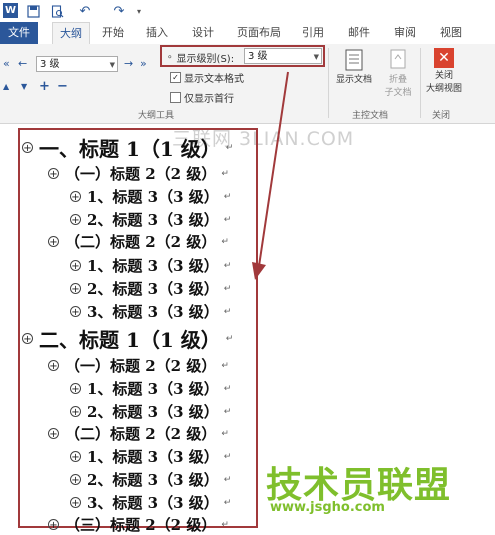  I want to click on brand-site-text: www.jsgho.com, so click(327, 507).